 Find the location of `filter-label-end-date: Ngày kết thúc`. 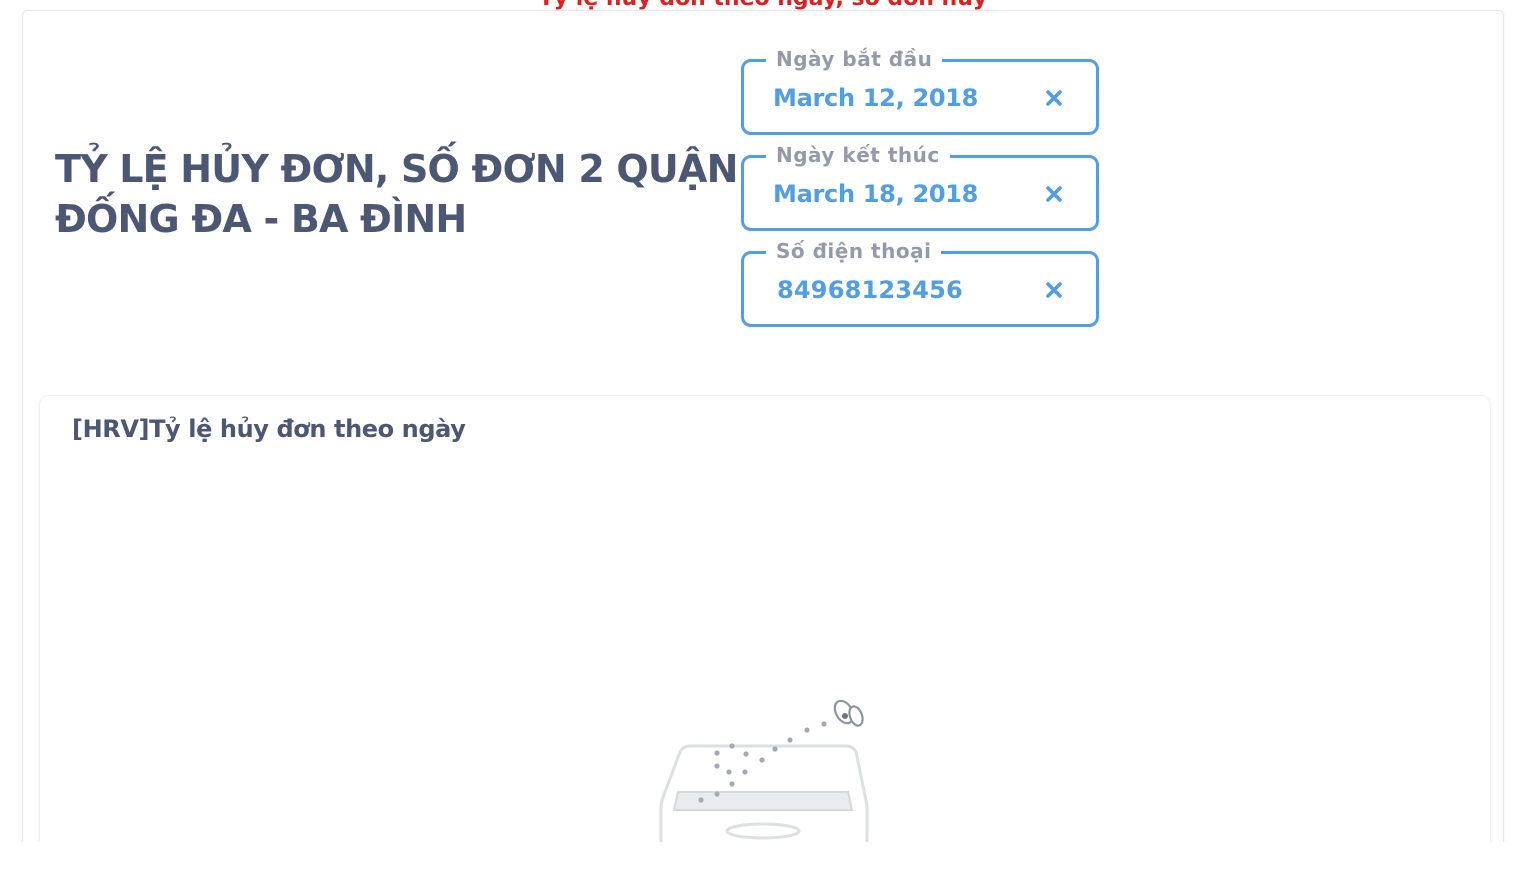

filter-label-end-date: Ngày kết thúc is located at coordinates (858, 155).